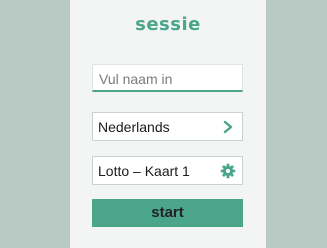  I want to click on chevron-right-icon, so click(228, 127).